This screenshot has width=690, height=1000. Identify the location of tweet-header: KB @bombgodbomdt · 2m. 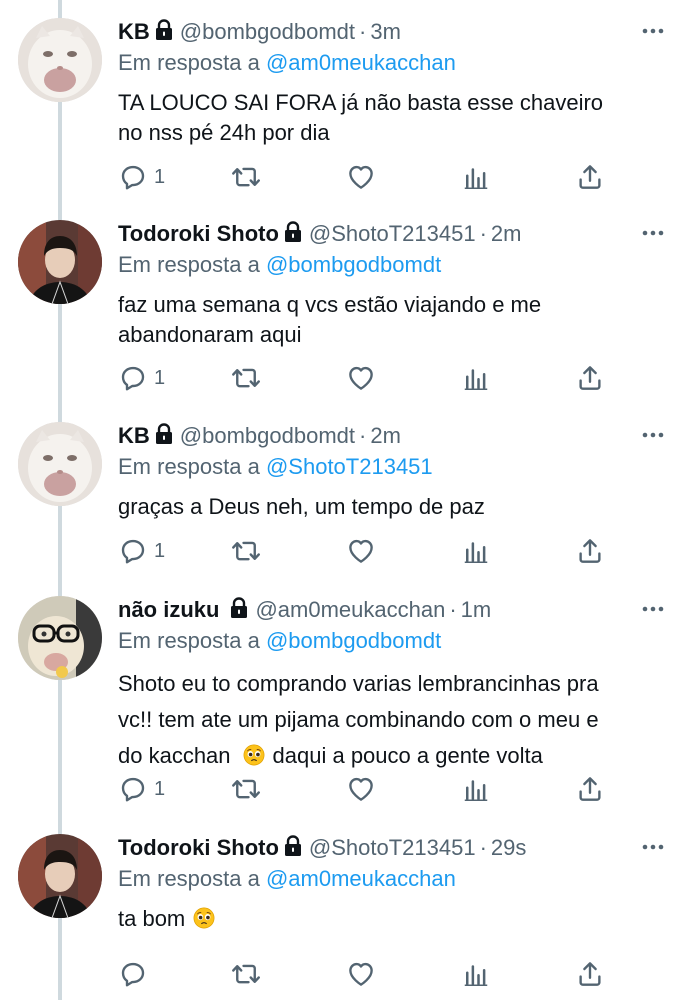
(394, 436).